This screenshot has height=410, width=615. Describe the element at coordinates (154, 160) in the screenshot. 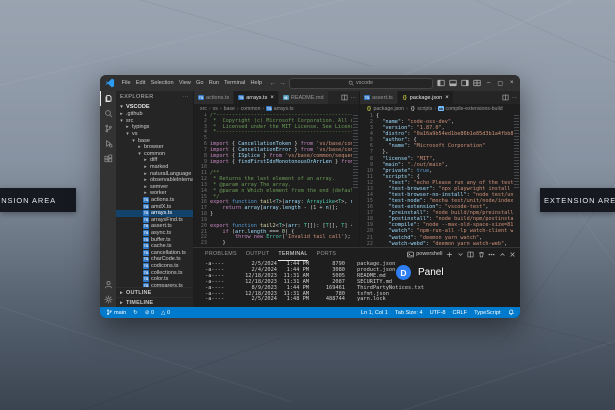

I see `tree-item-diff: ▸ diff` at that location.